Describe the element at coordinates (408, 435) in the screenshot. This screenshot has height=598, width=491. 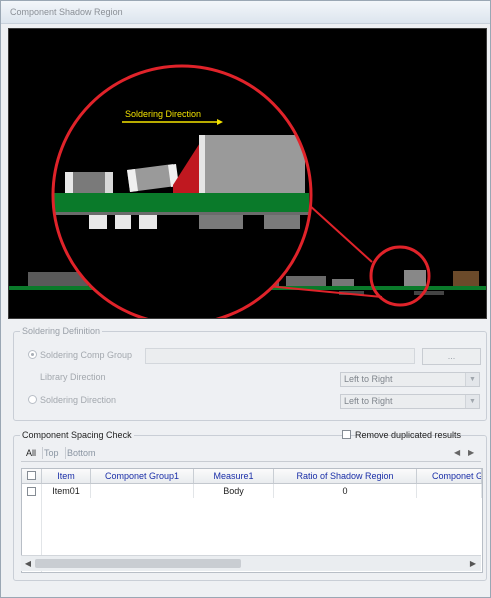
I see `remove-duplicates-label: Remove duplicated results` at that location.